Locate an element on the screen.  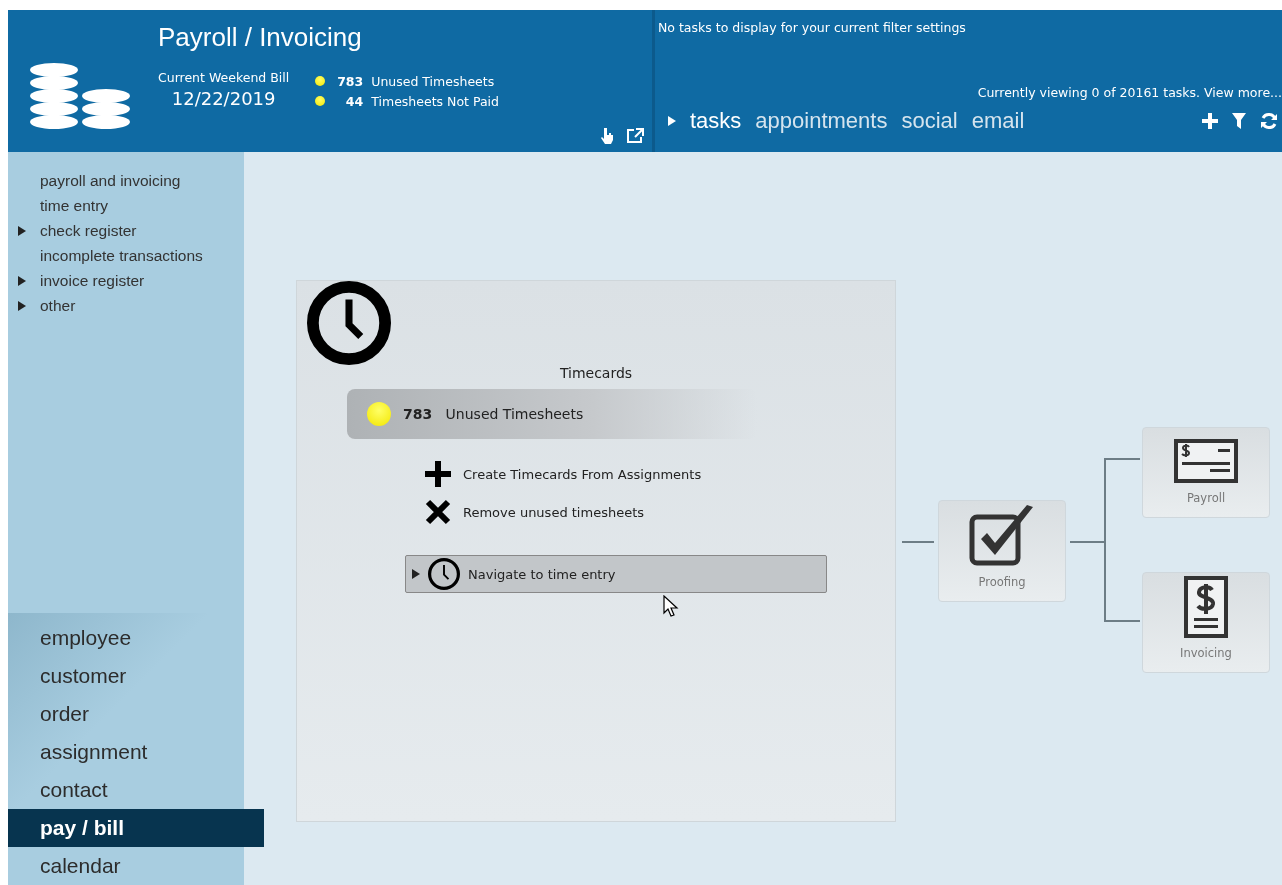
action-link: Remove unused timesheets is located at coordinates (534, 512).